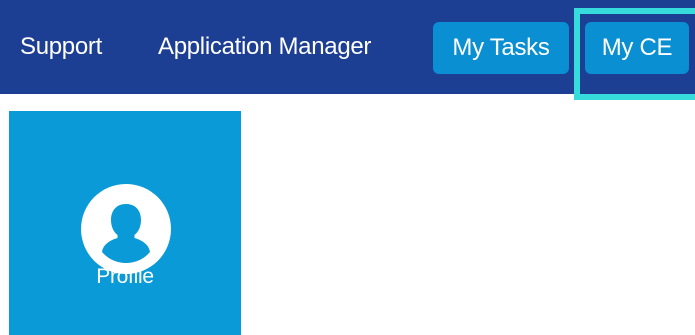 The height and width of the screenshot is (335, 695). Describe the element at coordinates (264, 47) in the screenshot. I see `nav-item-application-manager: Application Manager` at that location.